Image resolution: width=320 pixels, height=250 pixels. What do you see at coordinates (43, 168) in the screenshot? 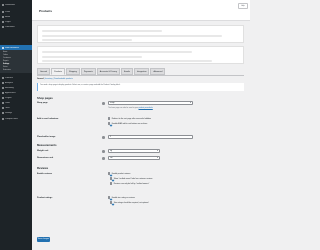
I see `section-heading-reviews: Reviews` at bounding box center [43, 168].